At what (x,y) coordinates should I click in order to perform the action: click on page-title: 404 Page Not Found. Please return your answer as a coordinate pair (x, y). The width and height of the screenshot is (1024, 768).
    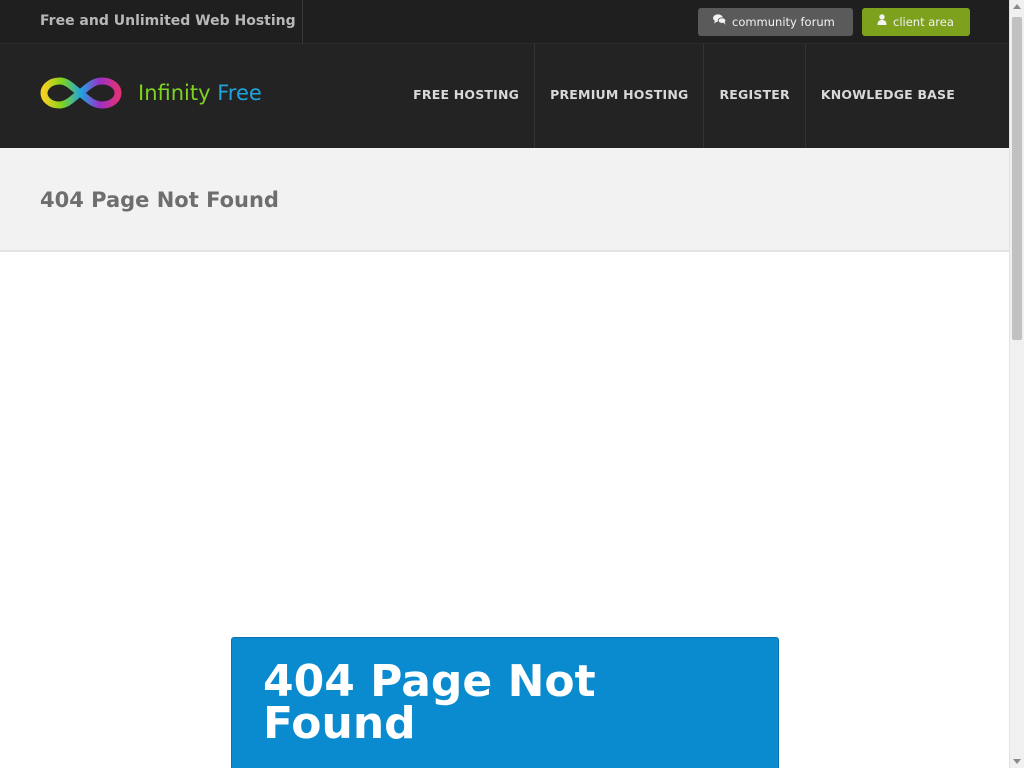
    Looking at the image, I should click on (159, 200).